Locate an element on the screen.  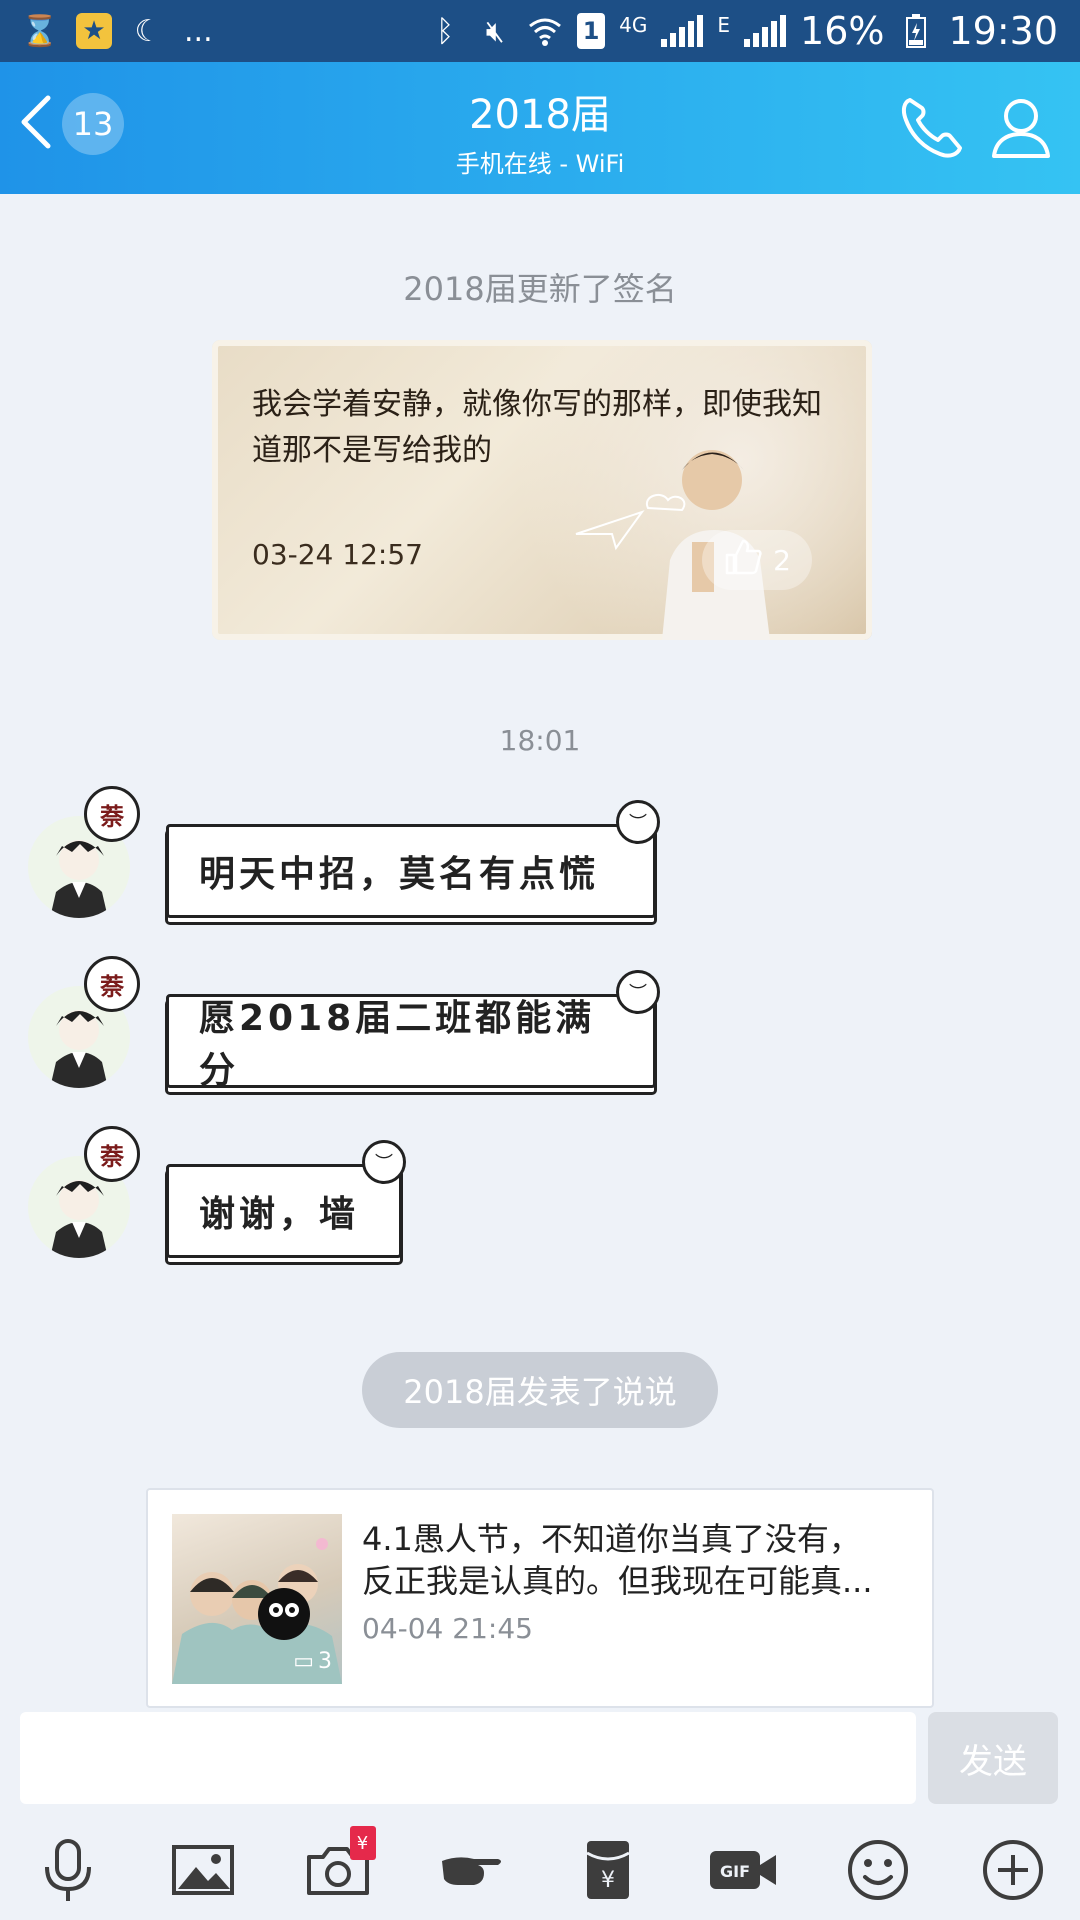
phone-icon is located at coordinates (931, 128).